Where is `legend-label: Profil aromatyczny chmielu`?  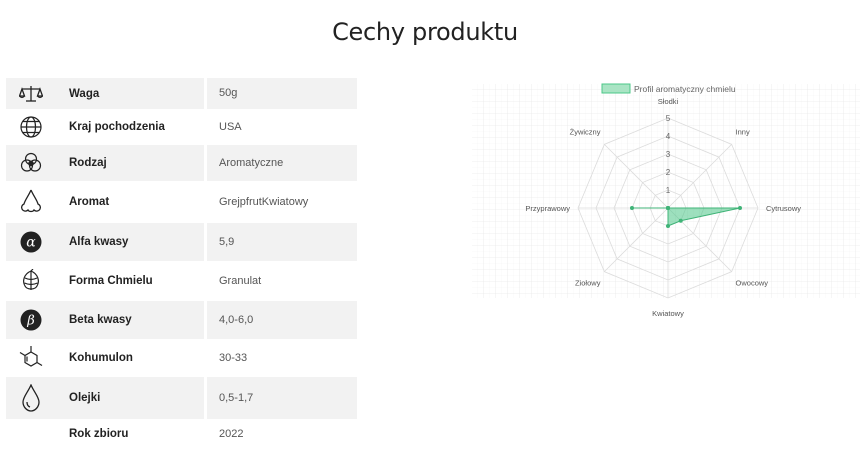
legend-label: Profil aromatyczny chmielu is located at coordinates (685, 89).